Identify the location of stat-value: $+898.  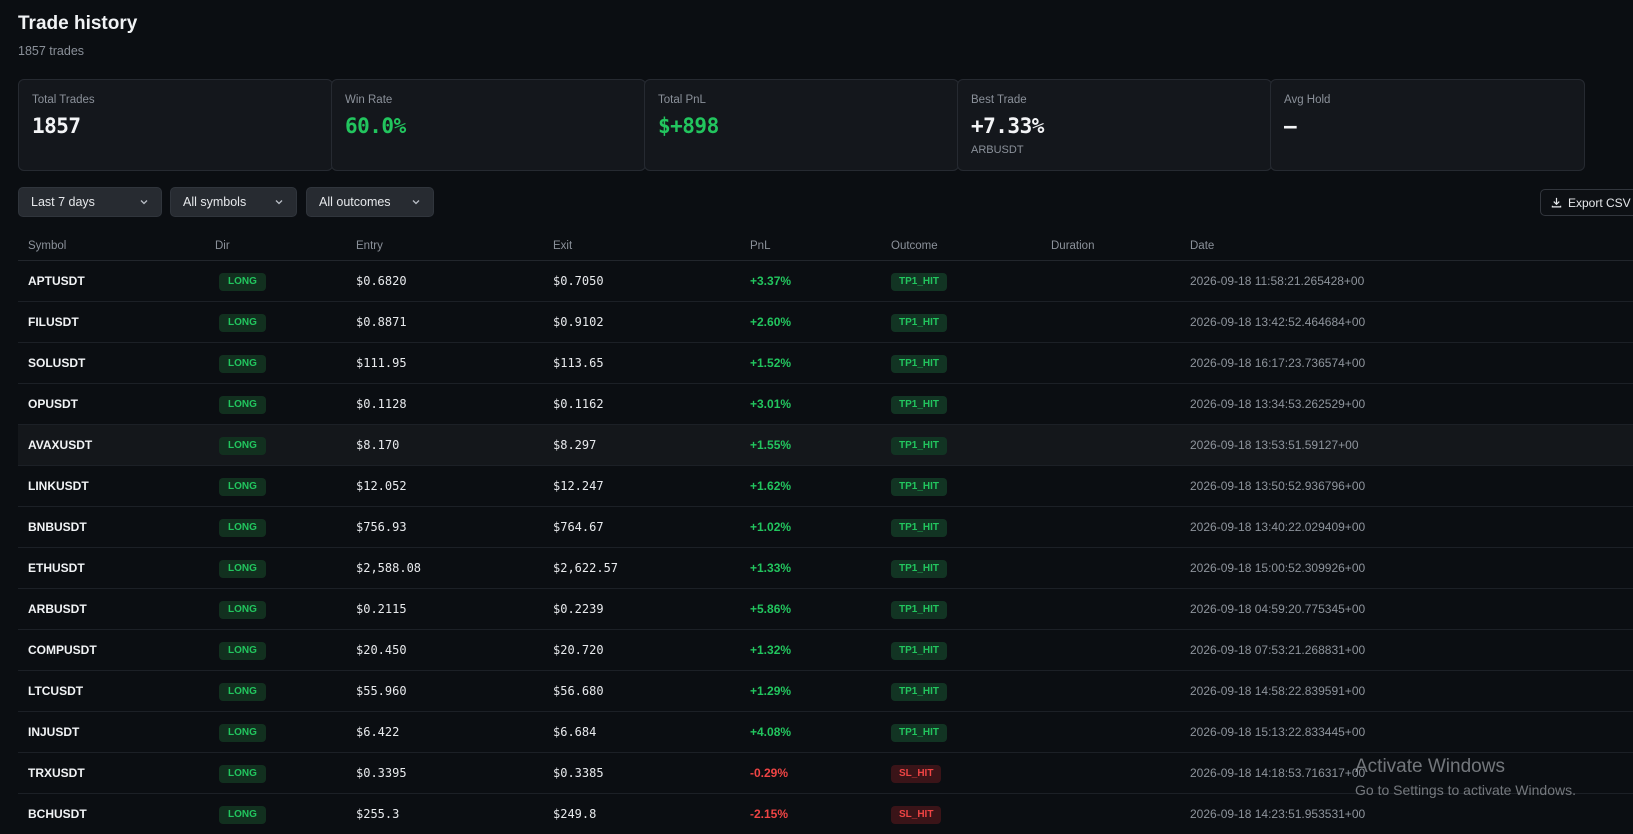
(688, 126).